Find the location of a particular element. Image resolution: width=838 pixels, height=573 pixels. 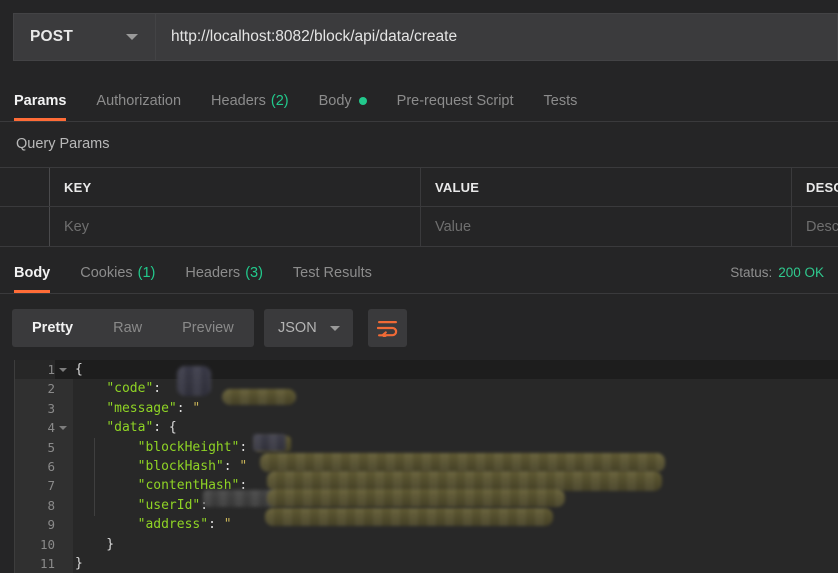

response-body-toolbar: Pretty Raw Preview JSON is located at coordinates (419, 328).